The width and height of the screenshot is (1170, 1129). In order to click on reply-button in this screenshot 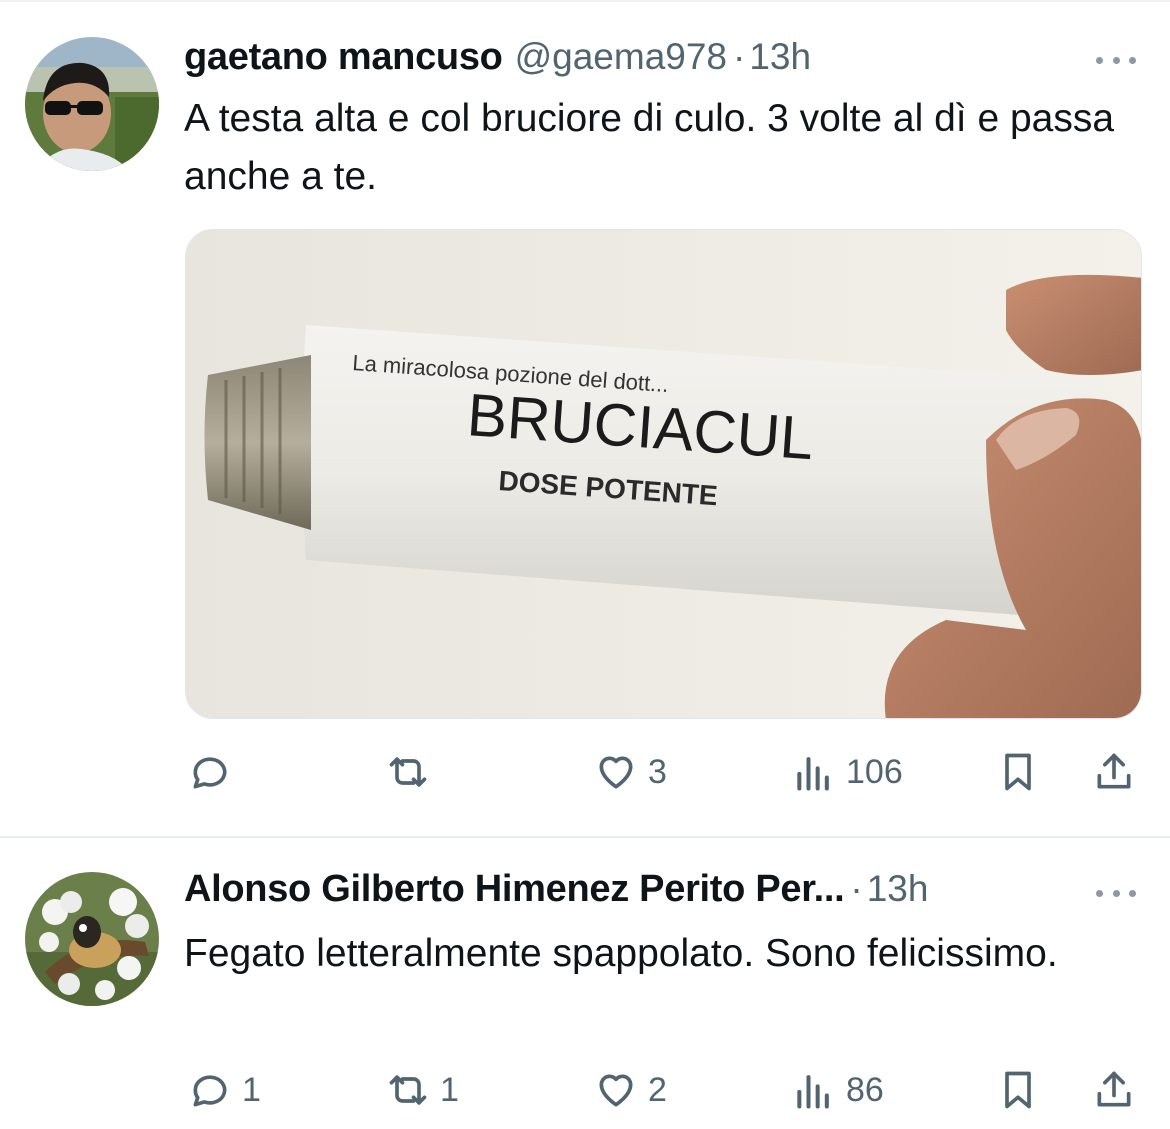, I will do `click(210, 772)`.